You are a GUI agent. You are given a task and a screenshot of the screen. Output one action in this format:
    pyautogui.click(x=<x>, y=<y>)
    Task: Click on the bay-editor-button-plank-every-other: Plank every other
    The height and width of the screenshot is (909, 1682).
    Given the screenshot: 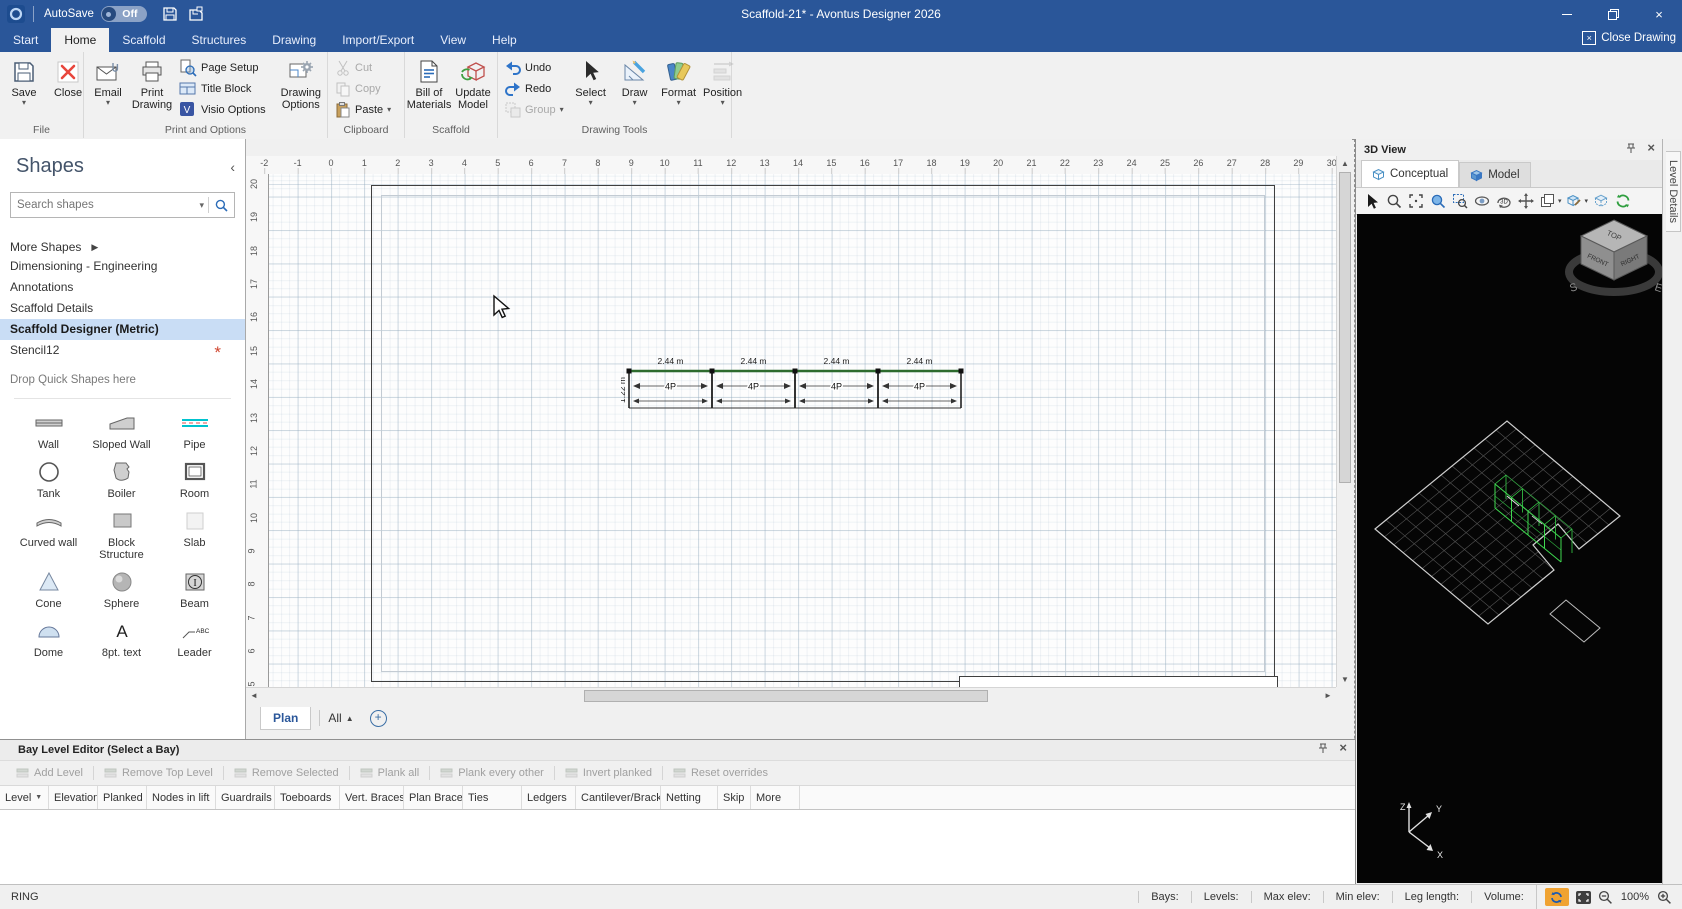 What is the action you would take?
    pyautogui.click(x=492, y=773)
    